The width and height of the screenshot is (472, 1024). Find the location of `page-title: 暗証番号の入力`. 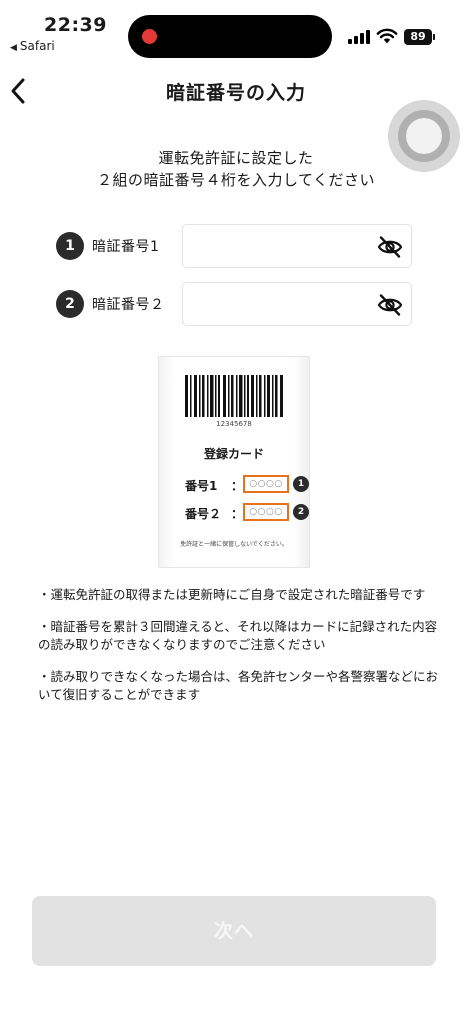

page-title: 暗証番号の入力 is located at coordinates (235, 93).